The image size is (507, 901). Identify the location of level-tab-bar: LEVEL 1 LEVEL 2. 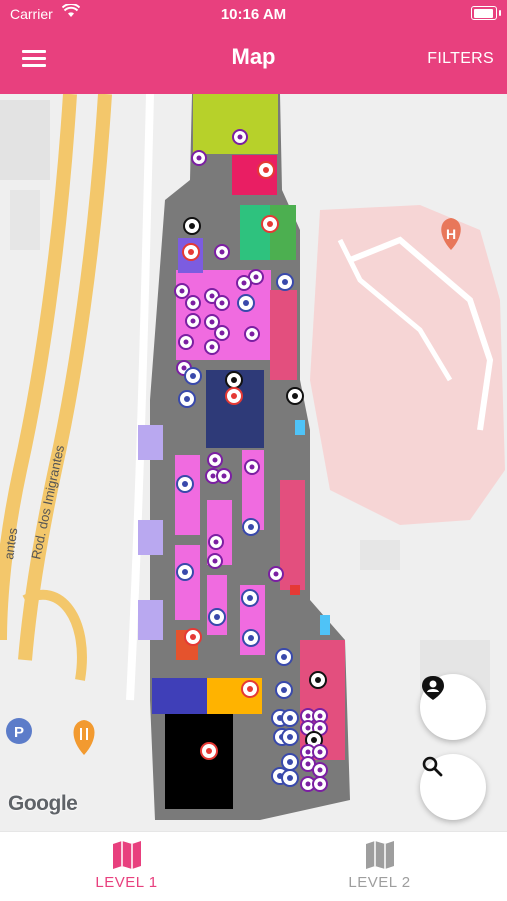
(253, 866).